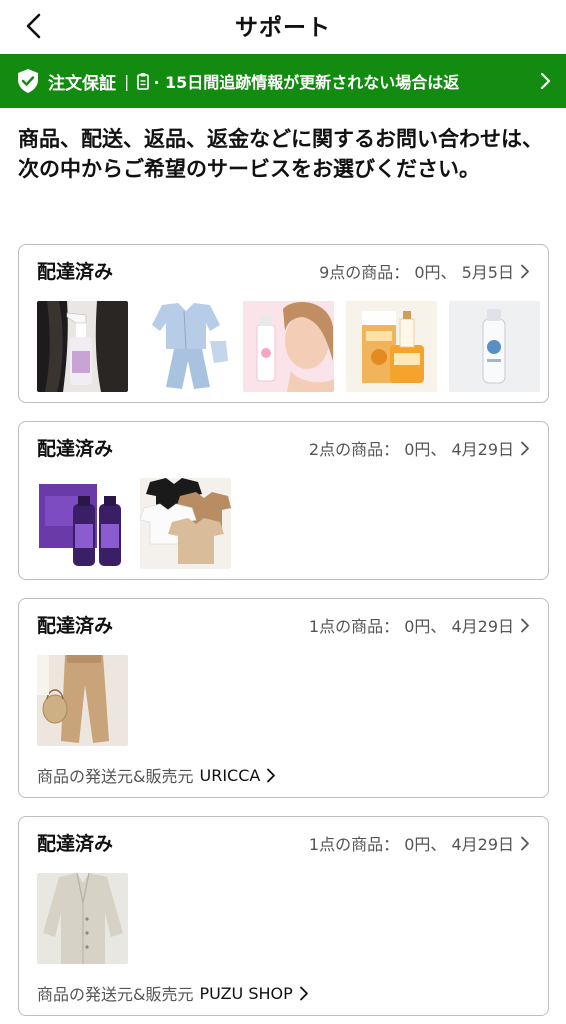 The image size is (566, 1024). What do you see at coordinates (416, 272) in the screenshot?
I see `order-summary-text: 9点の商品： 0円、 5月5日` at bounding box center [416, 272].